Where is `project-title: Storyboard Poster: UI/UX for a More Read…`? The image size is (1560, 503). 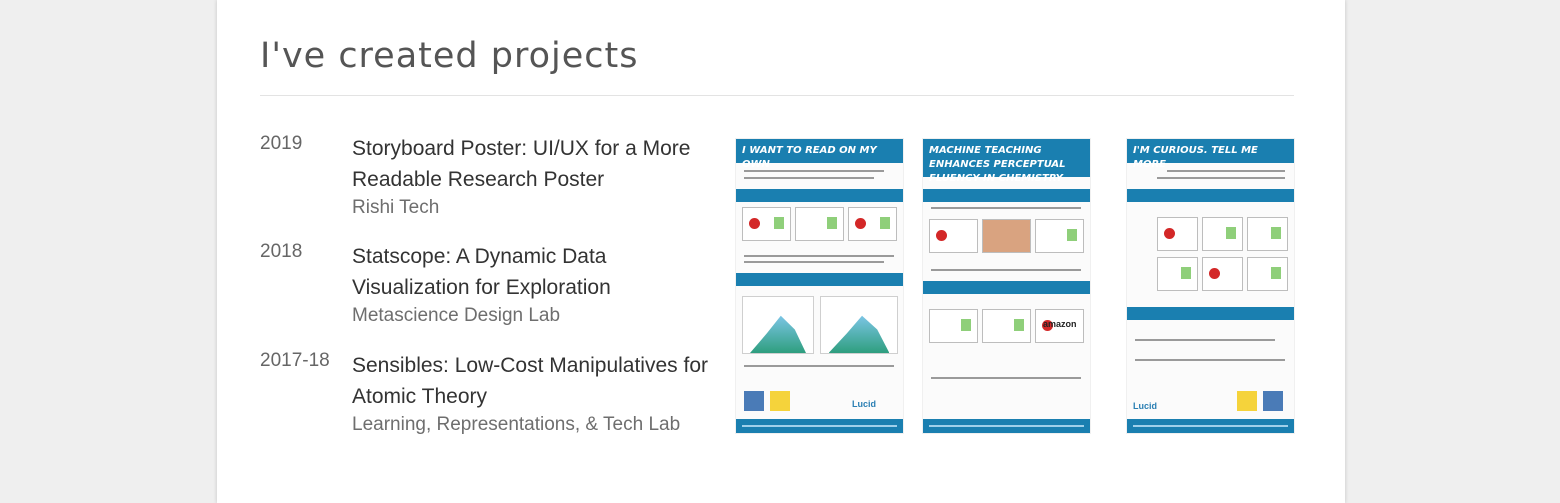
project-title: Storyboard Poster: UI/UX for a More Read… is located at coordinates (532, 164).